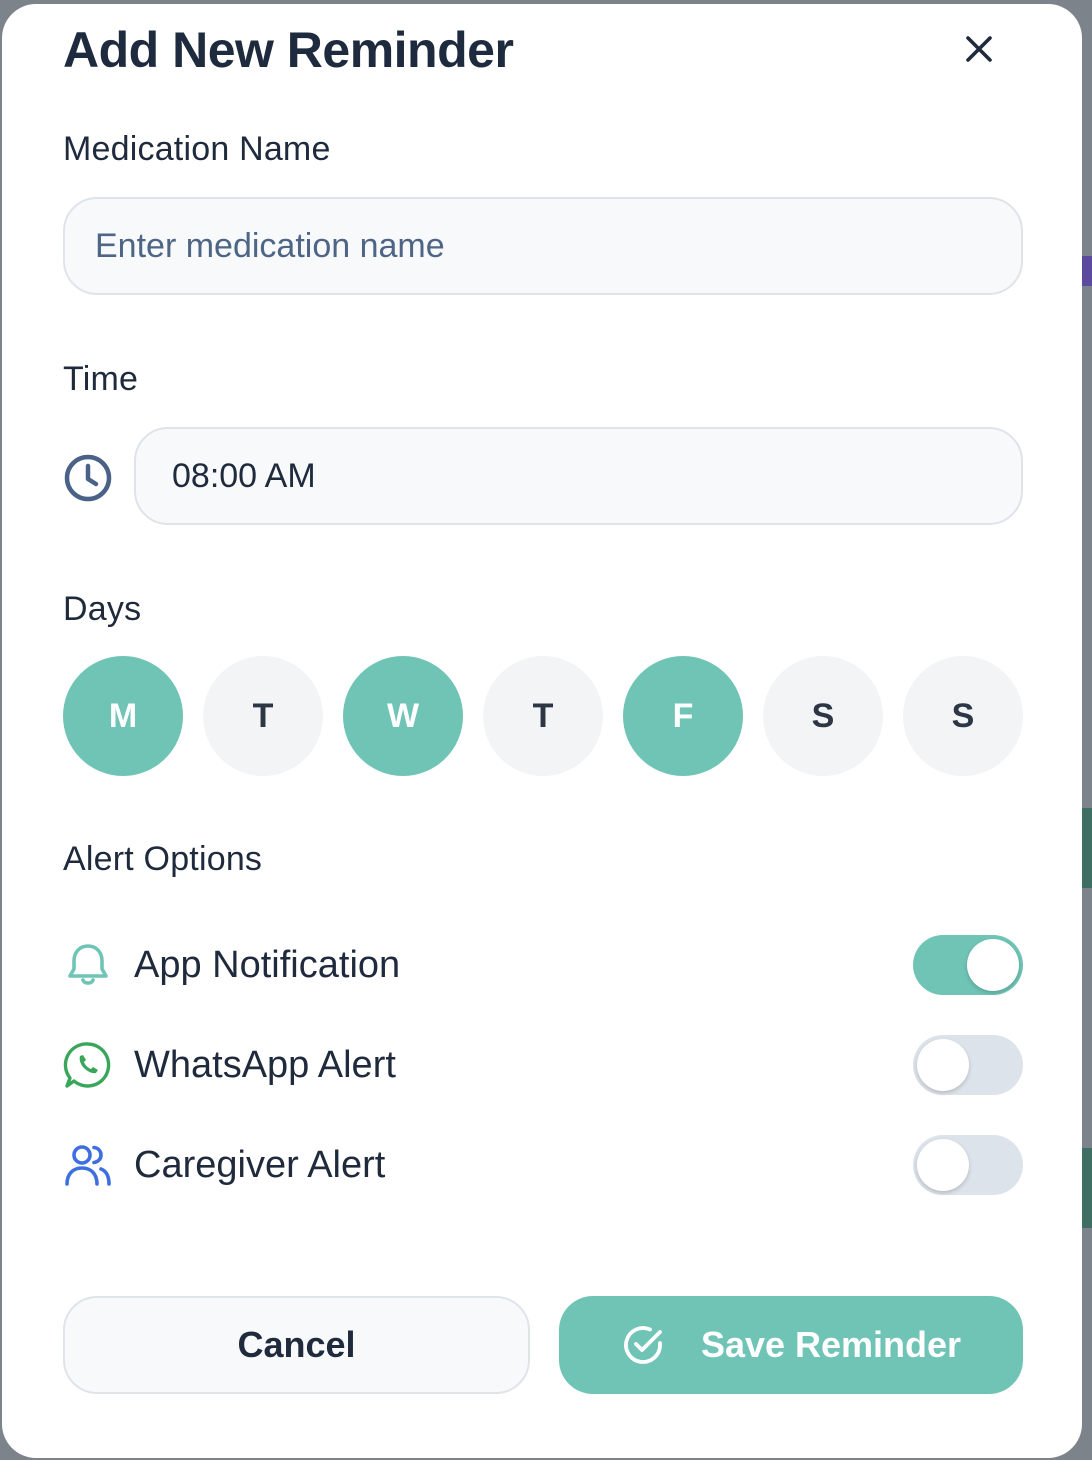  Describe the element at coordinates (267, 965) in the screenshot. I see `alert-label: App Notification` at that location.